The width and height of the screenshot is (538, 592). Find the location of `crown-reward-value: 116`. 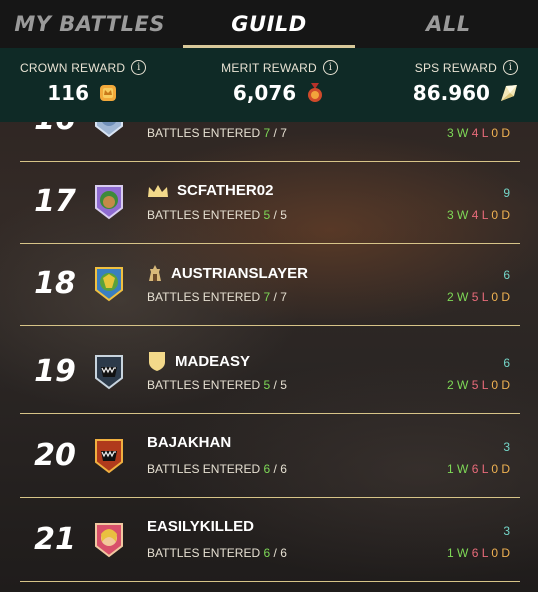

crown-reward-value: 116 is located at coordinates (68, 93).